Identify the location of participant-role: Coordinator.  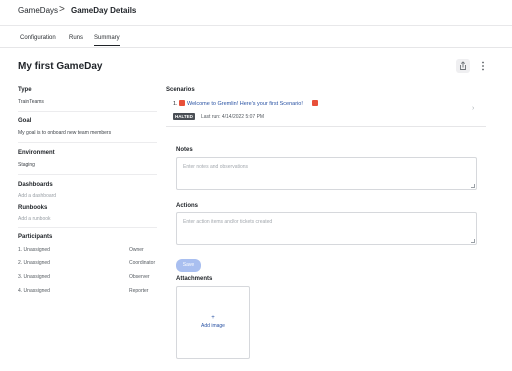
(142, 263).